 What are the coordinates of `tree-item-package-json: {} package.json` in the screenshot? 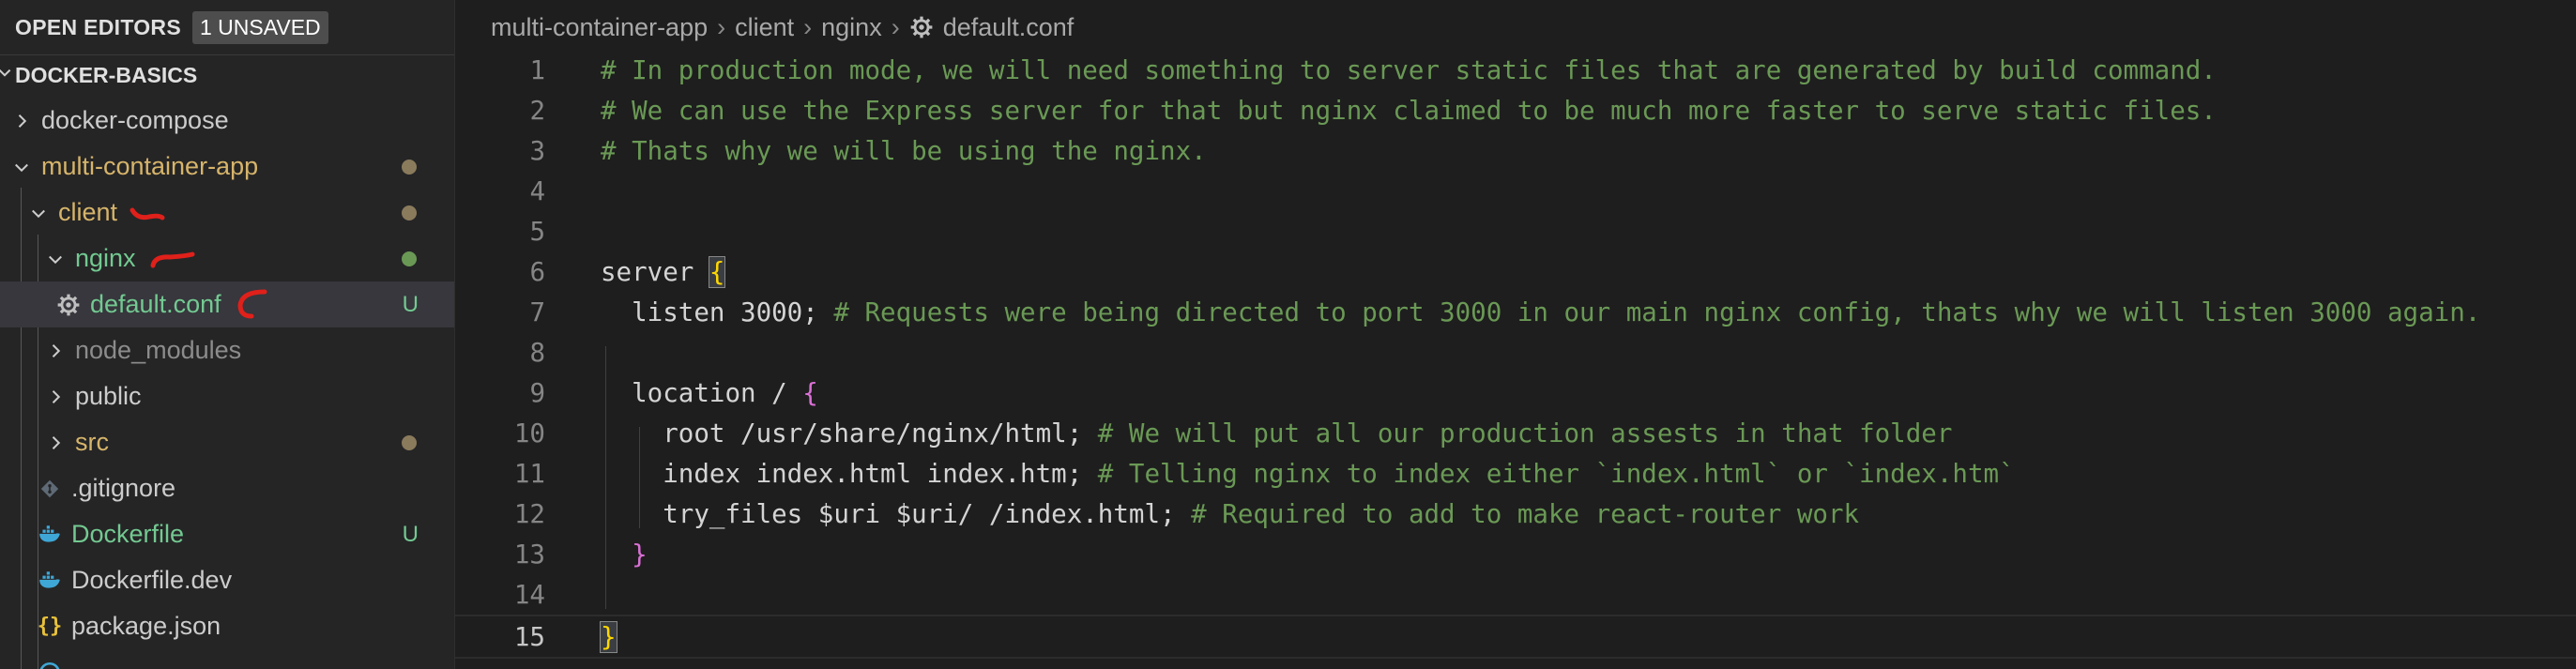 It's located at (227, 626).